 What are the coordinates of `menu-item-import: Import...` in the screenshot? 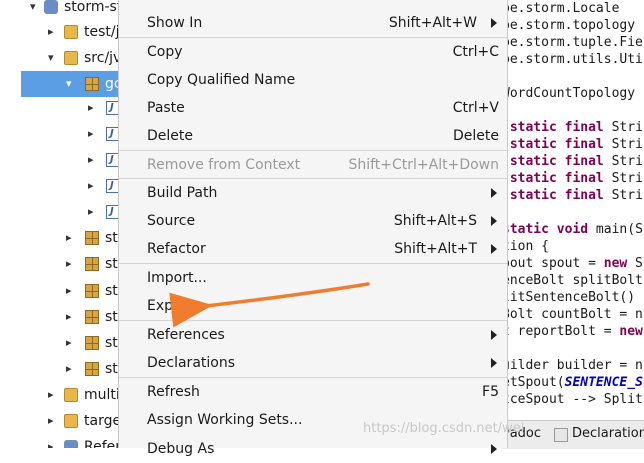 It's located at (313, 278).